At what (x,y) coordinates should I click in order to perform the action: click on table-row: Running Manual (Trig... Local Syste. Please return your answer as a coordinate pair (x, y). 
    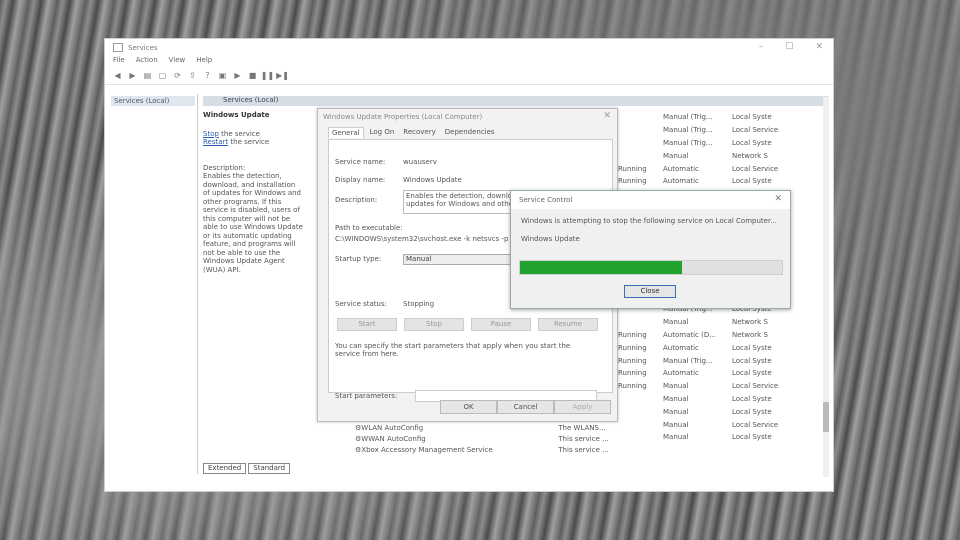
    Looking at the image, I should click on (723, 360).